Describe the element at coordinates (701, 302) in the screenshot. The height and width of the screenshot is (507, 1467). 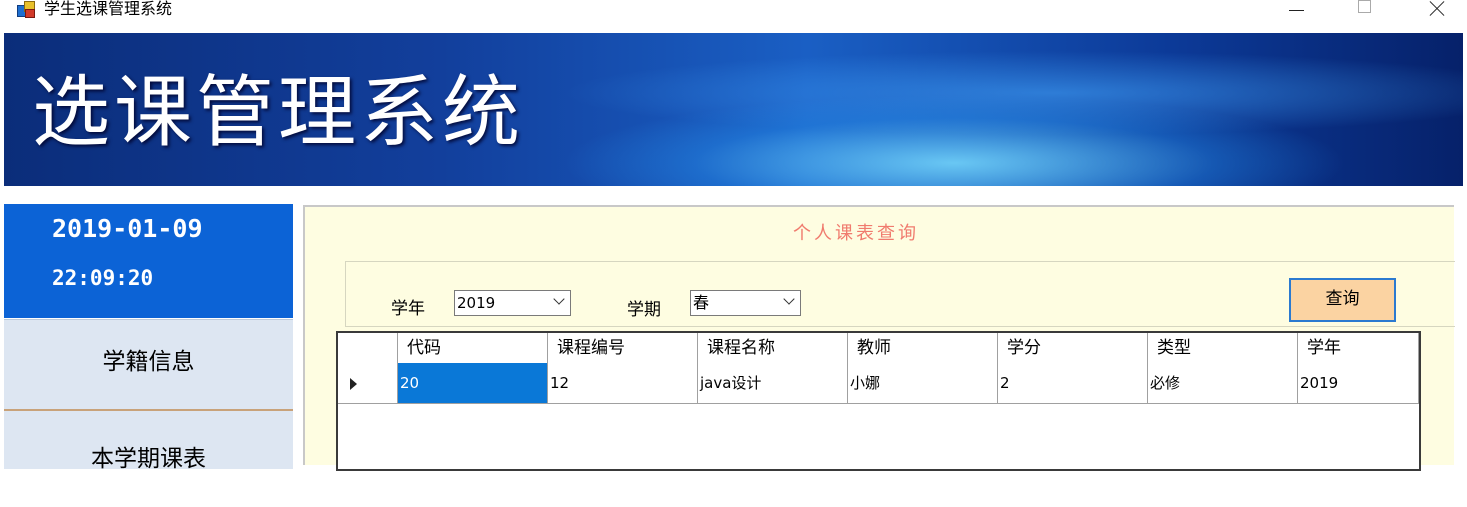
I see `term-select-value: 春` at that location.